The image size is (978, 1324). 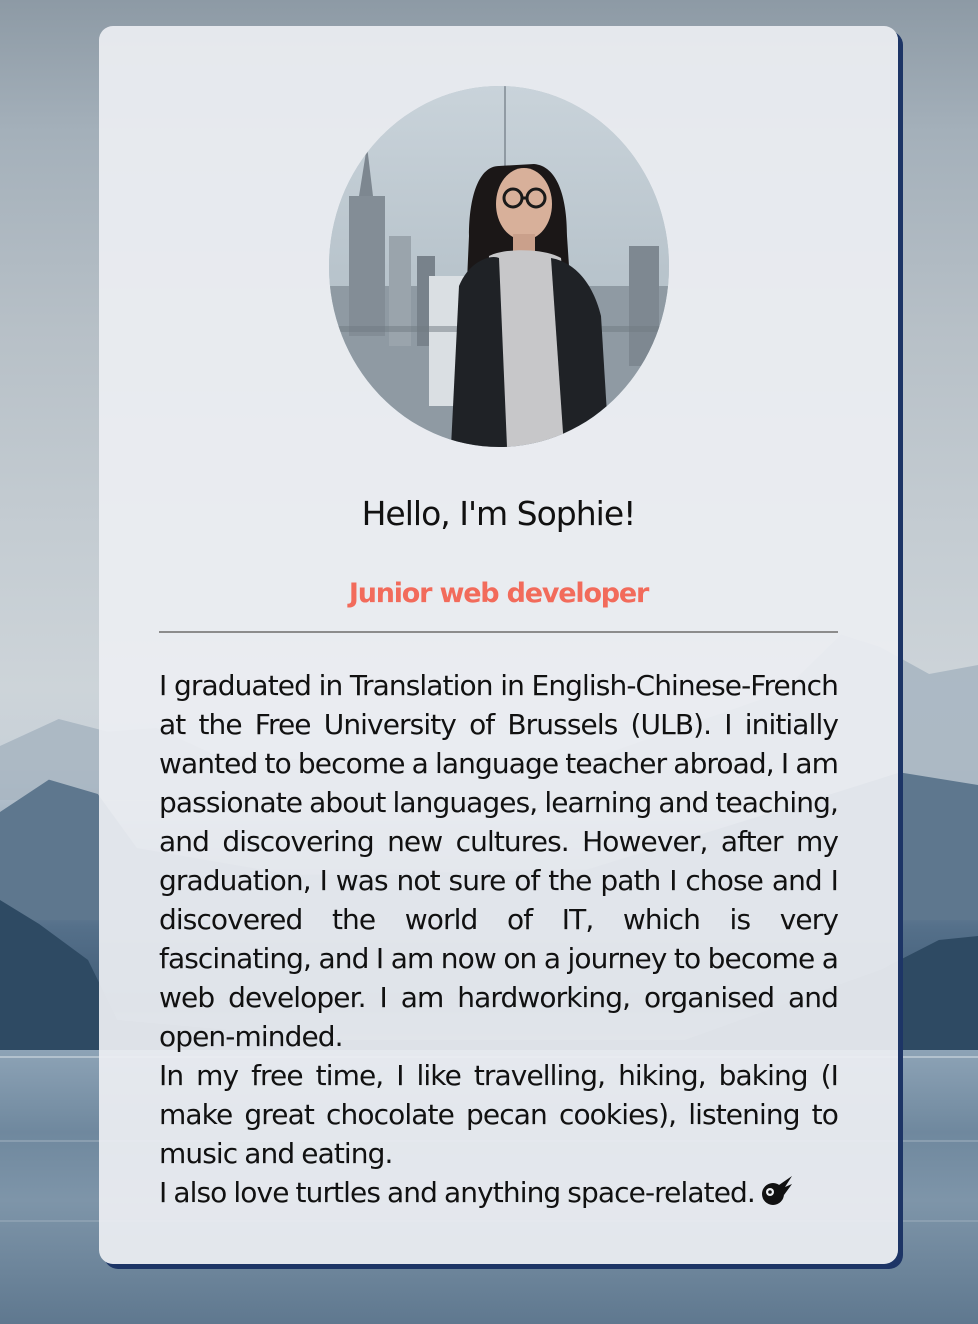 What do you see at coordinates (499, 513) in the screenshot?
I see `page-title: Hello, I'm Sophie!` at bounding box center [499, 513].